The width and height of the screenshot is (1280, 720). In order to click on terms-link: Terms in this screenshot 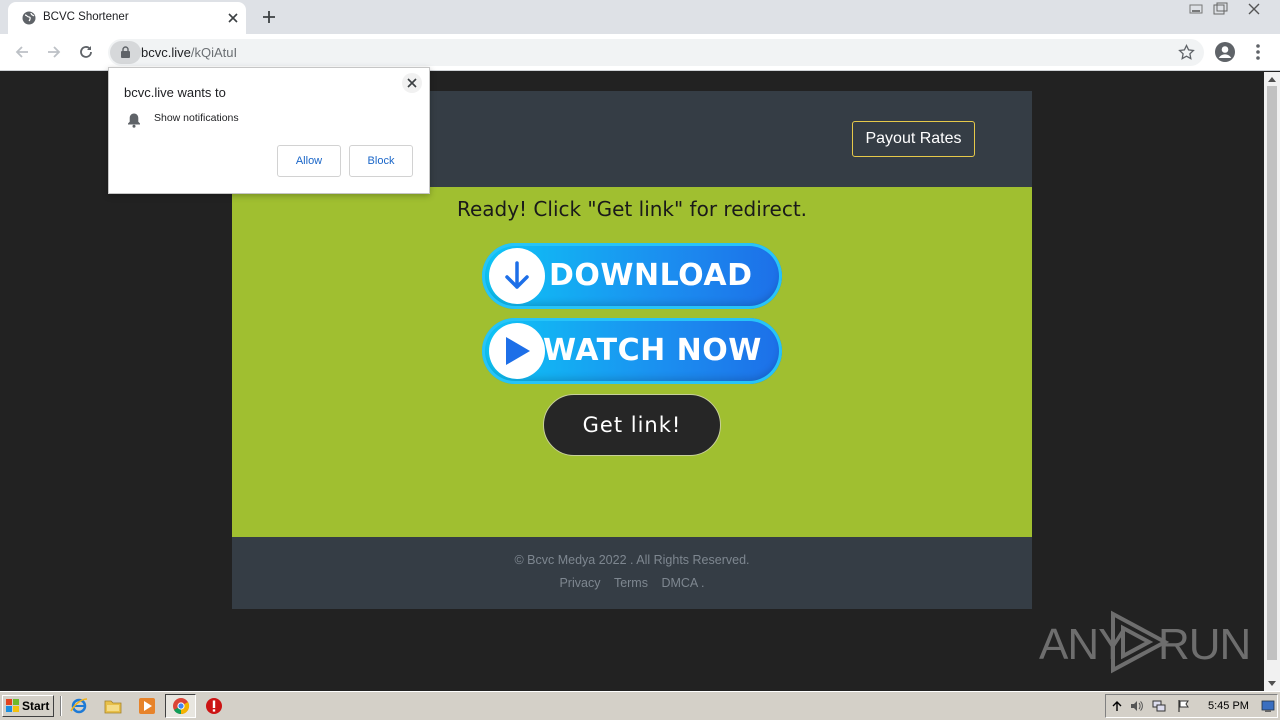, I will do `click(631, 583)`.